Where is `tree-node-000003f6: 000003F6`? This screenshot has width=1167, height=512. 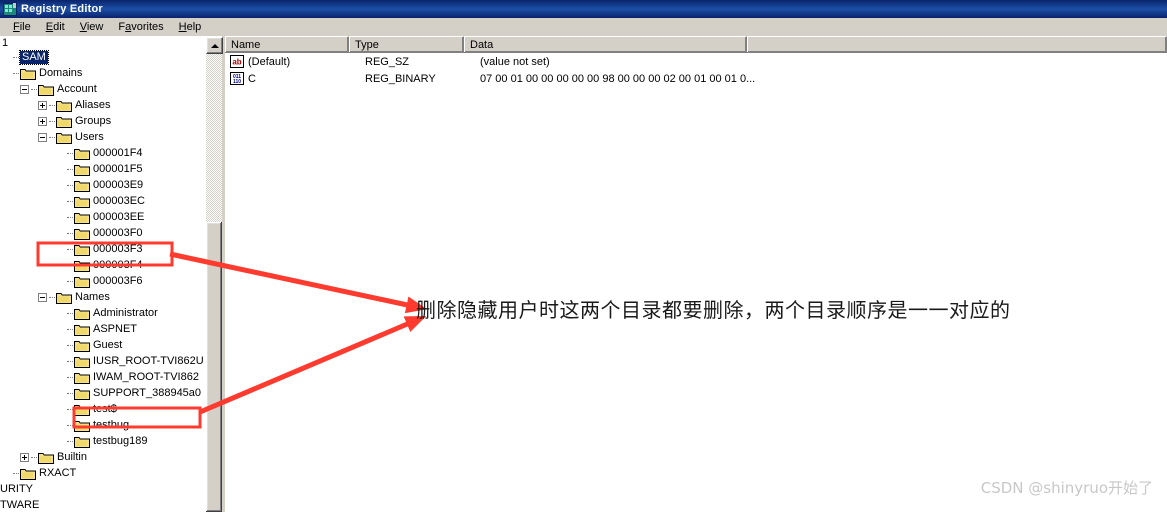
tree-node-000003f6: 000003F6 is located at coordinates (102, 281).